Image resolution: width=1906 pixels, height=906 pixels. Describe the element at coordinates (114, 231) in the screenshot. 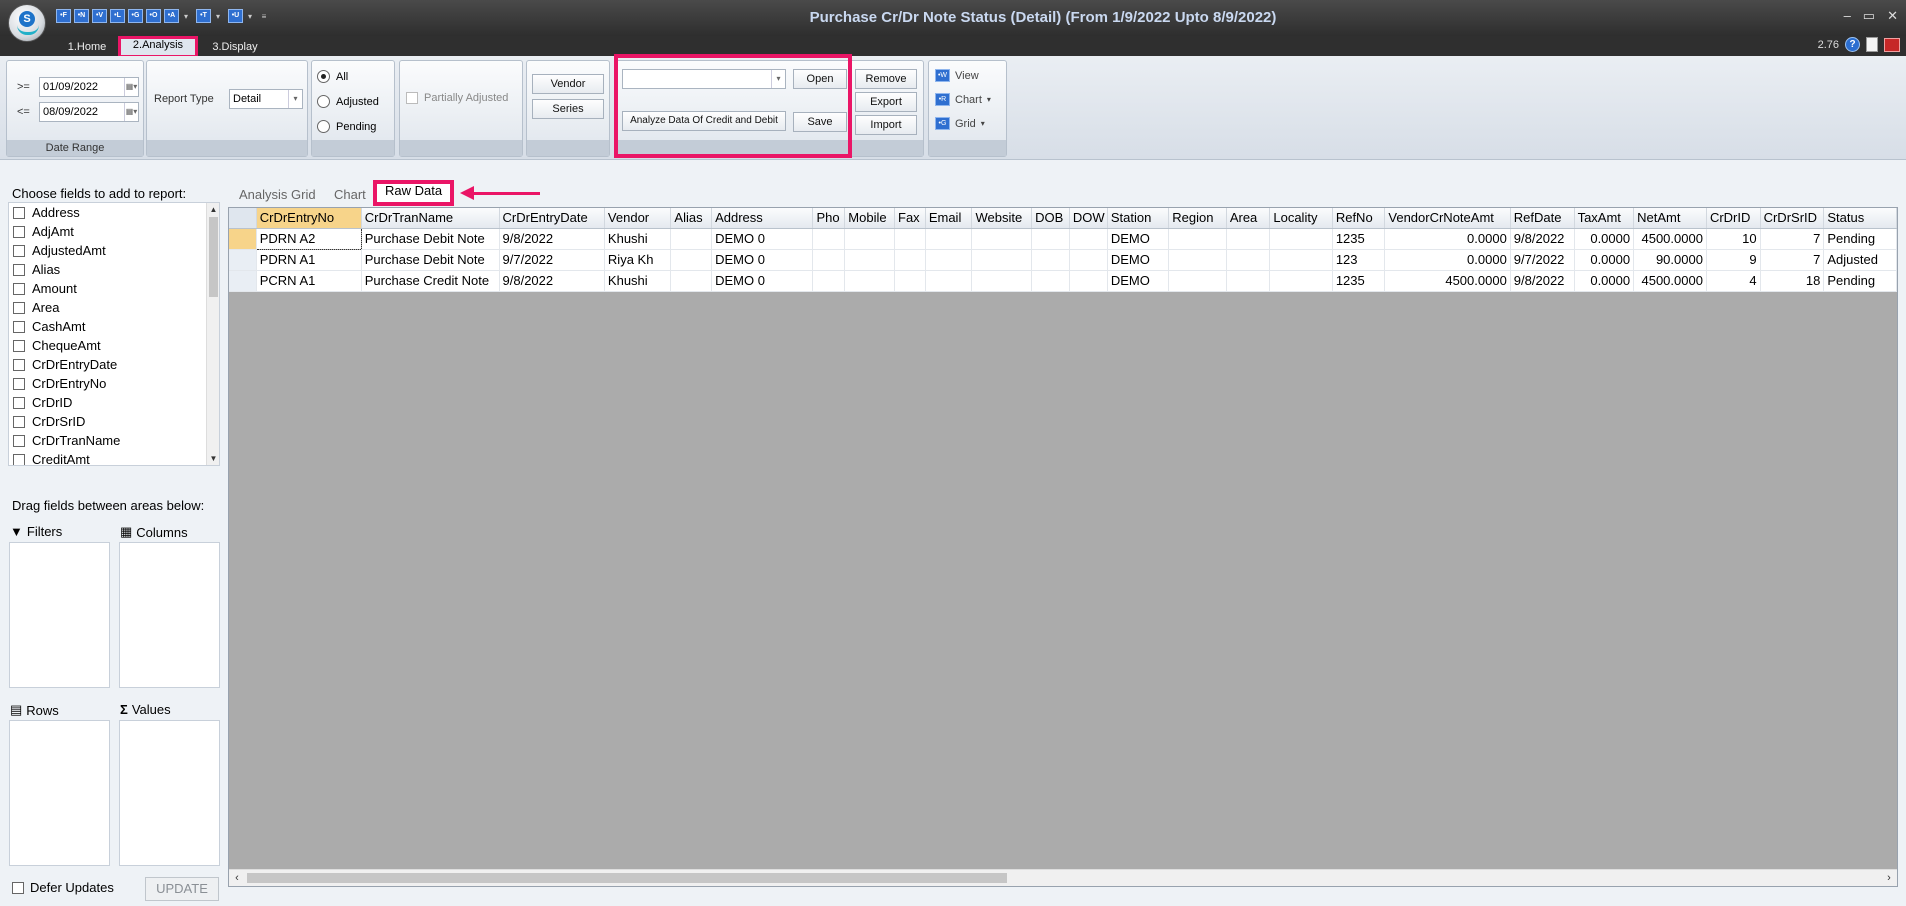

I see `field-item: AdjAmt` at that location.